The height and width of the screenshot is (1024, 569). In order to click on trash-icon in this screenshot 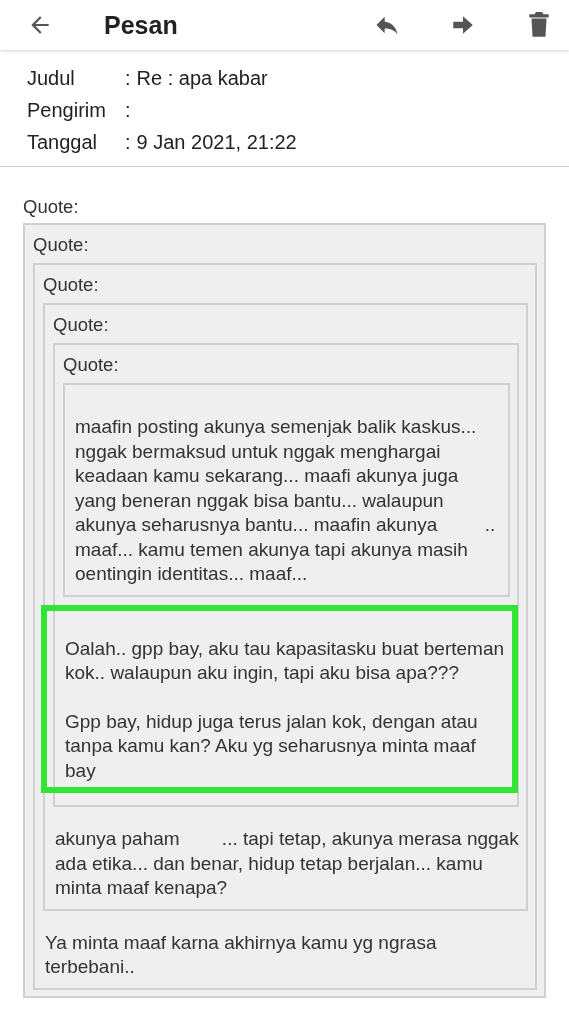, I will do `click(539, 25)`.